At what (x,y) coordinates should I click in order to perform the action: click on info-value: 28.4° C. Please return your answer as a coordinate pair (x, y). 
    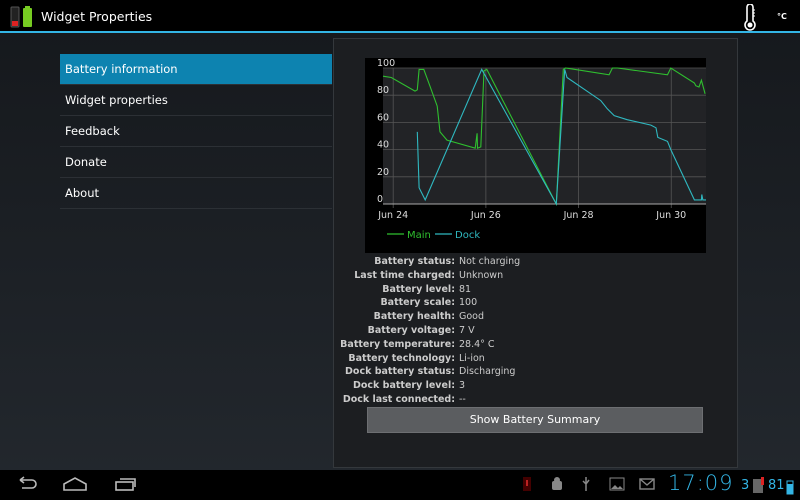
    Looking at the image, I should click on (477, 344).